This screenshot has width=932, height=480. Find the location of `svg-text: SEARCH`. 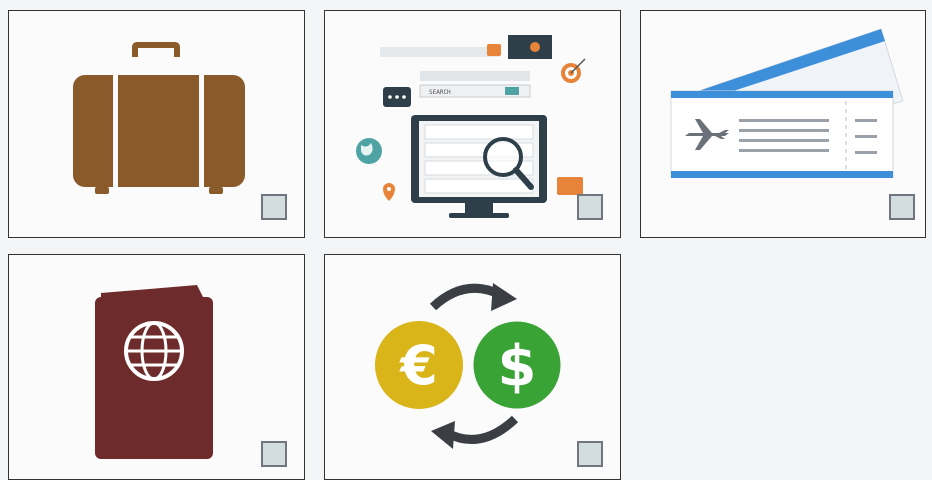

svg-text: SEARCH is located at coordinates (440, 92).